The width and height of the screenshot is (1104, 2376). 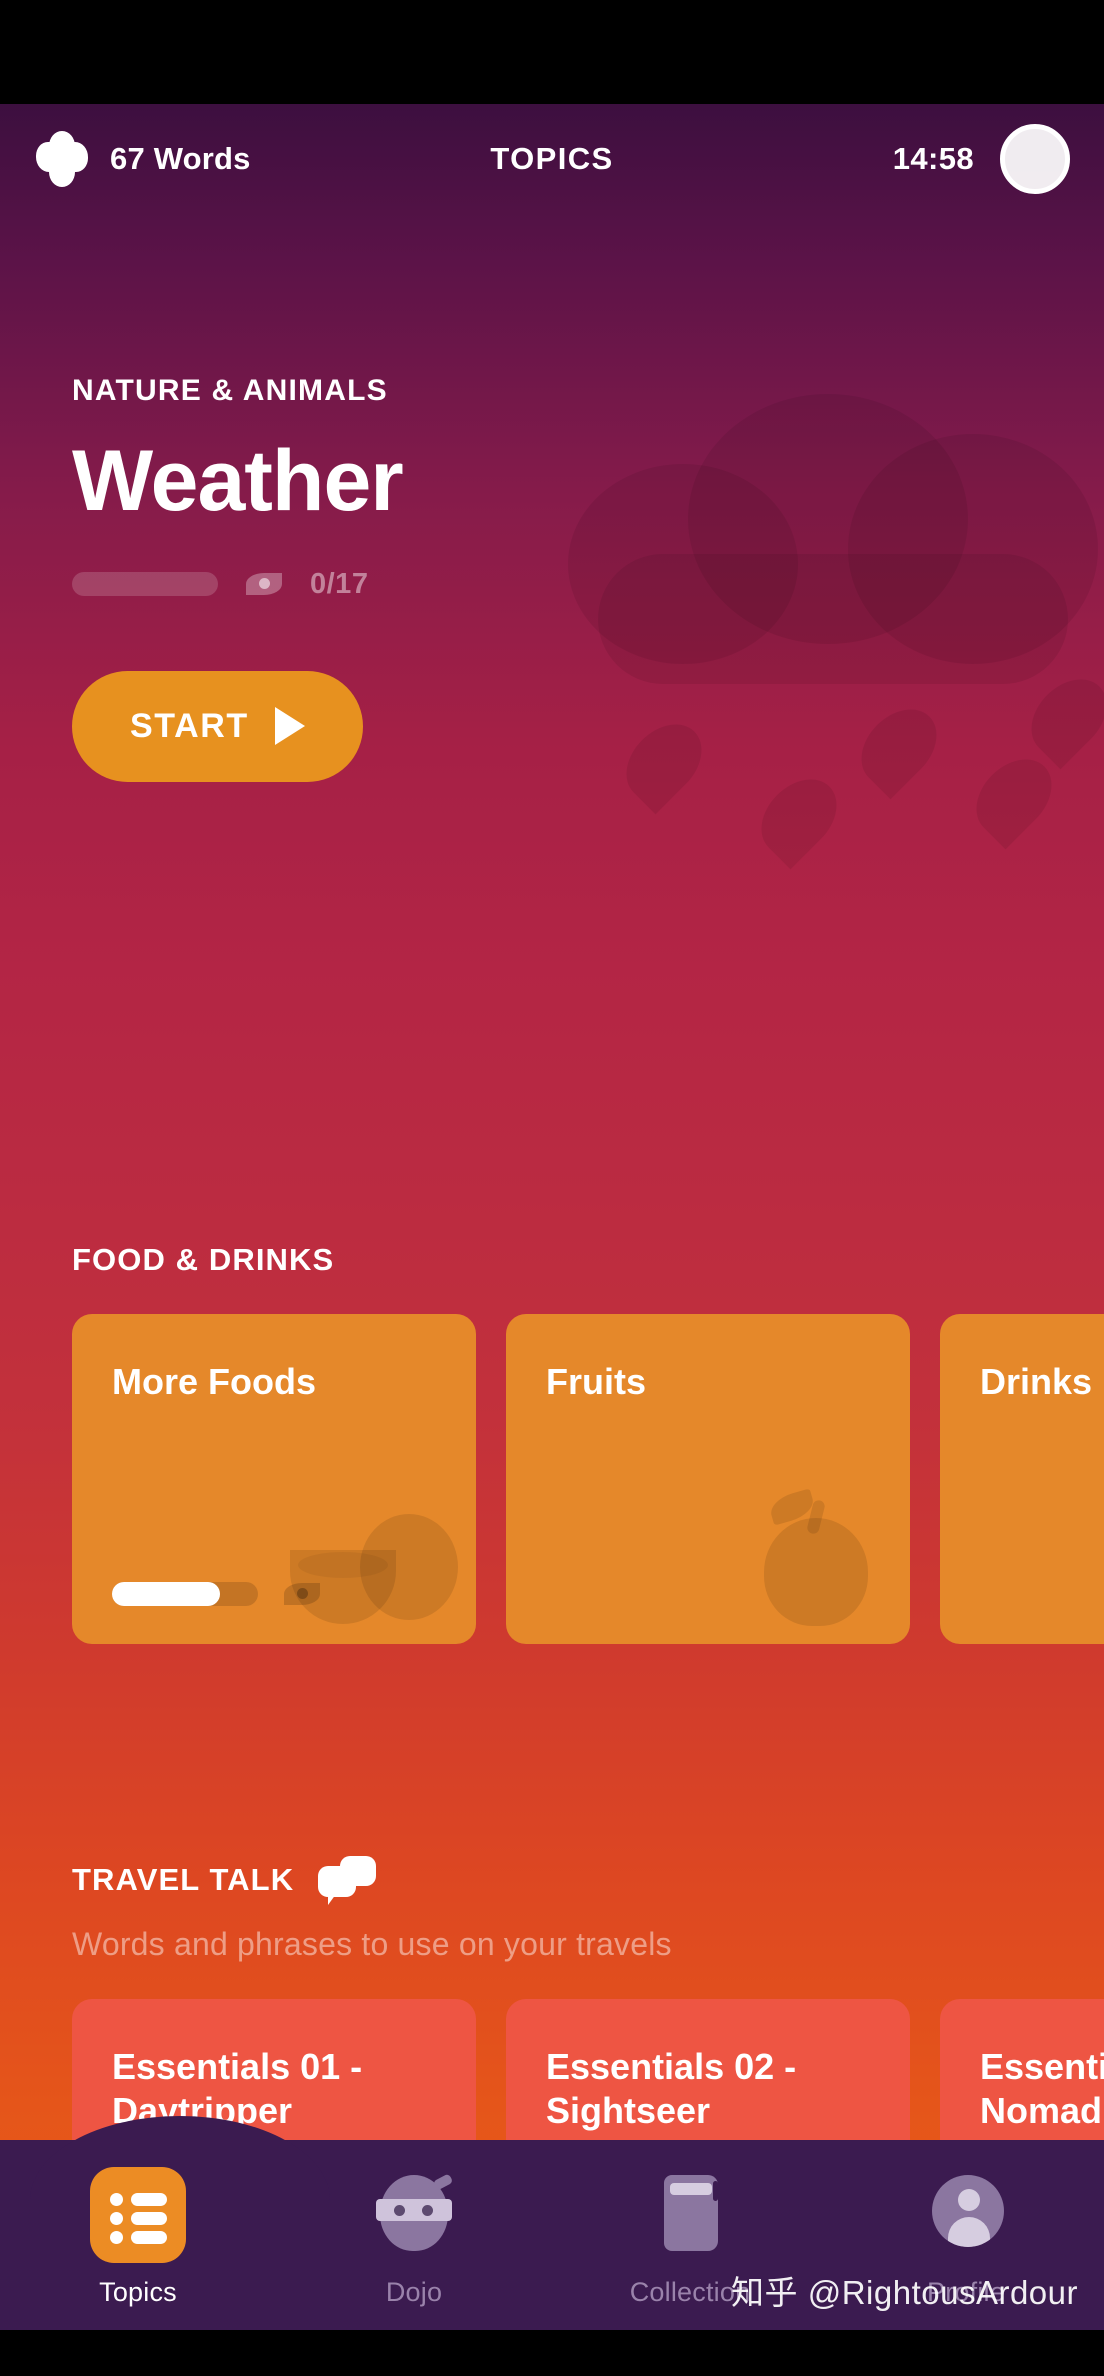 What do you see at coordinates (690, 2215) in the screenshot?
I see `book-icon` at bounding box center [690, 2215].